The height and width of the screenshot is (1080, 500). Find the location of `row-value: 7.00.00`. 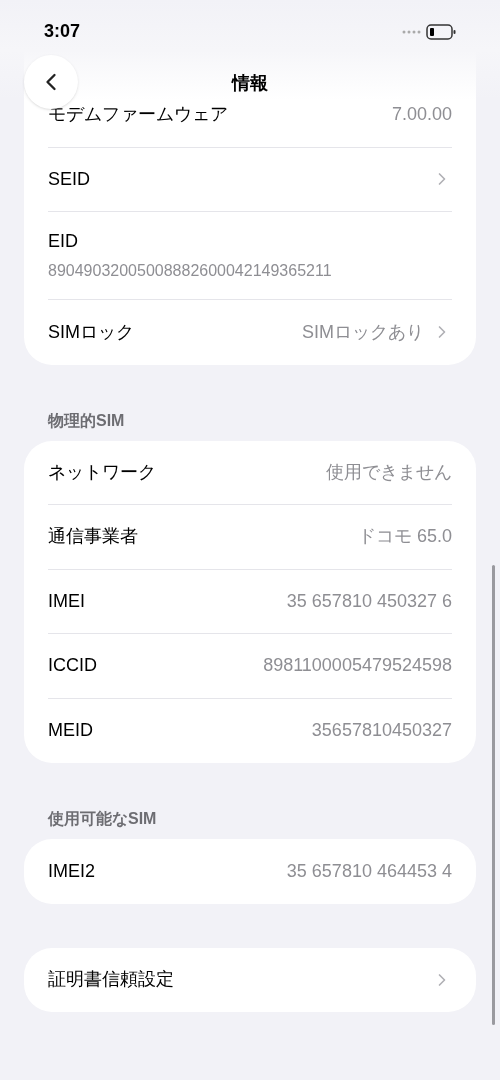

row-value: 7.00.00 is located at coordinates (421, 115).